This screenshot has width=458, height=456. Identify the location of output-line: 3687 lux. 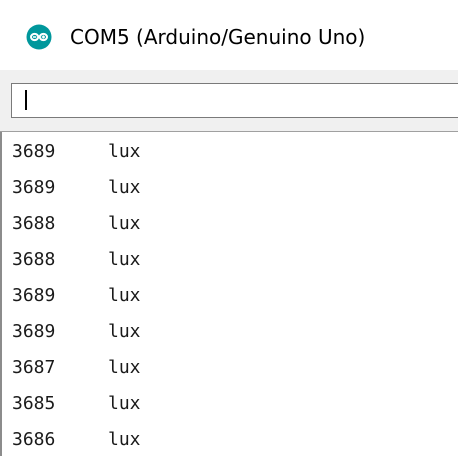
(76, 368).